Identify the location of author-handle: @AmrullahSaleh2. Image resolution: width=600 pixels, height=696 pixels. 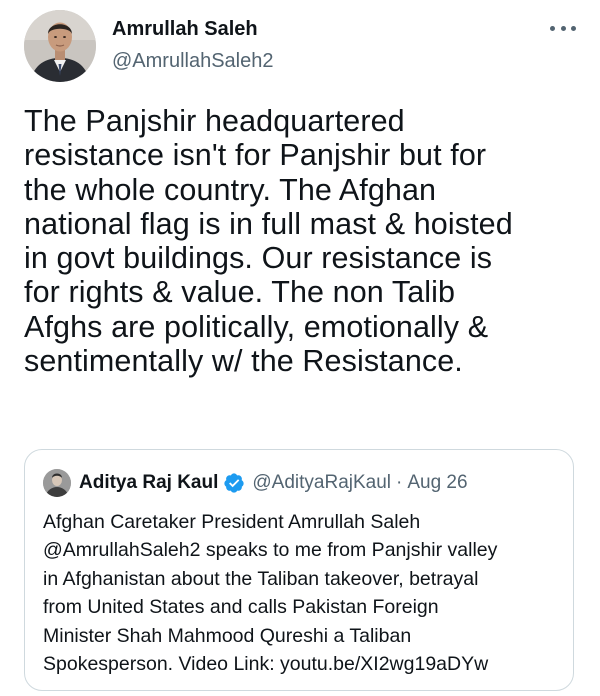
(193, 61).